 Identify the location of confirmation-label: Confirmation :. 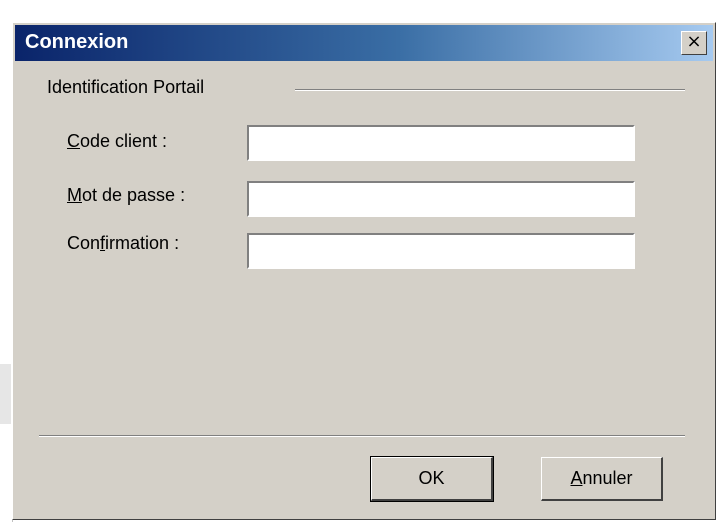
(123, 243).